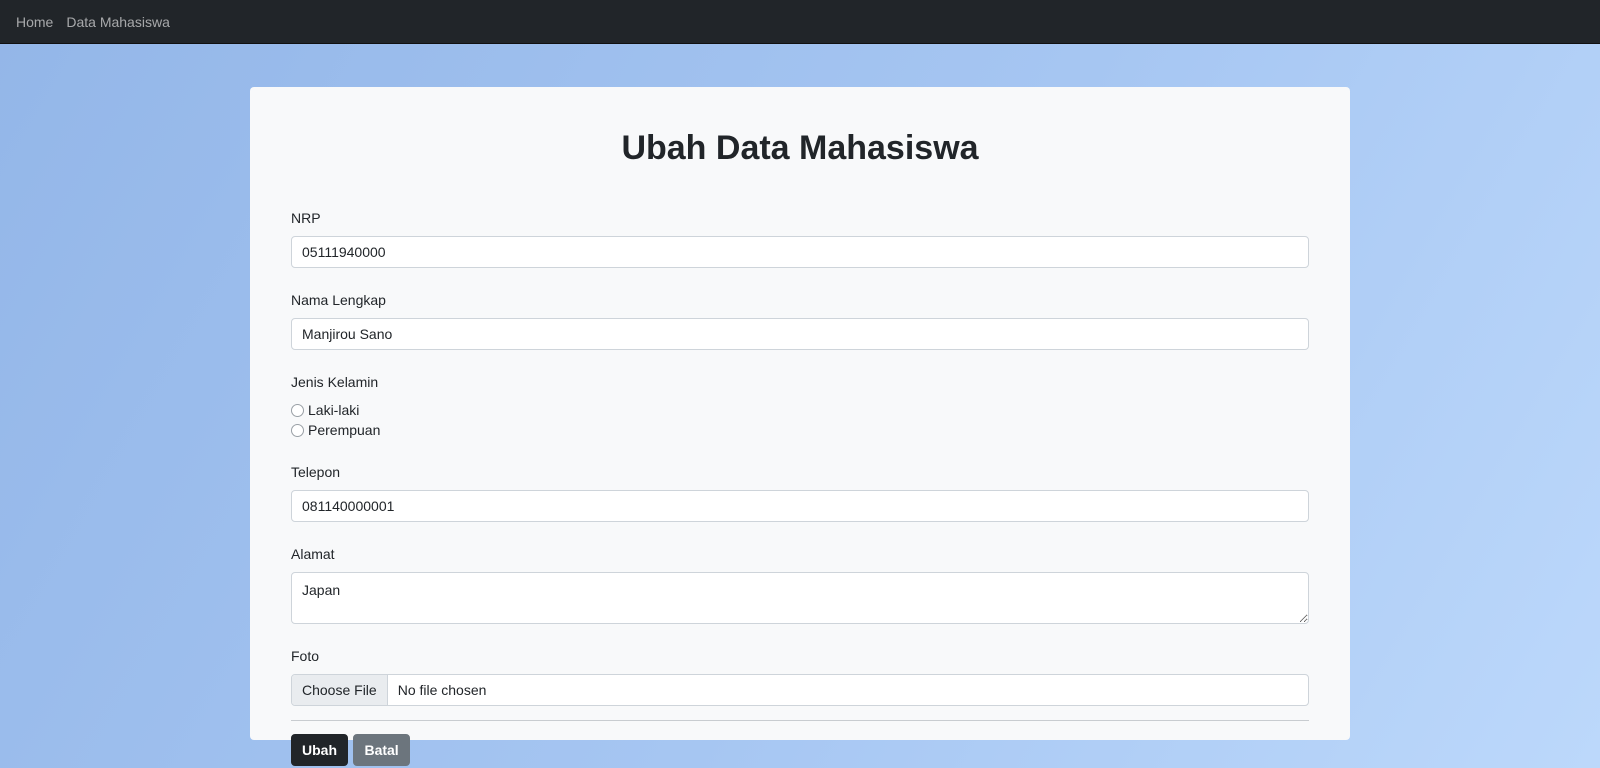 The height and width of the screenshot is (768, 1600). What do you see at coordinates (118, 22) in the screenshot?
I see `nav-link-data-mahasiswa: Data Mahasiswa` at bounding box center [118, 22].